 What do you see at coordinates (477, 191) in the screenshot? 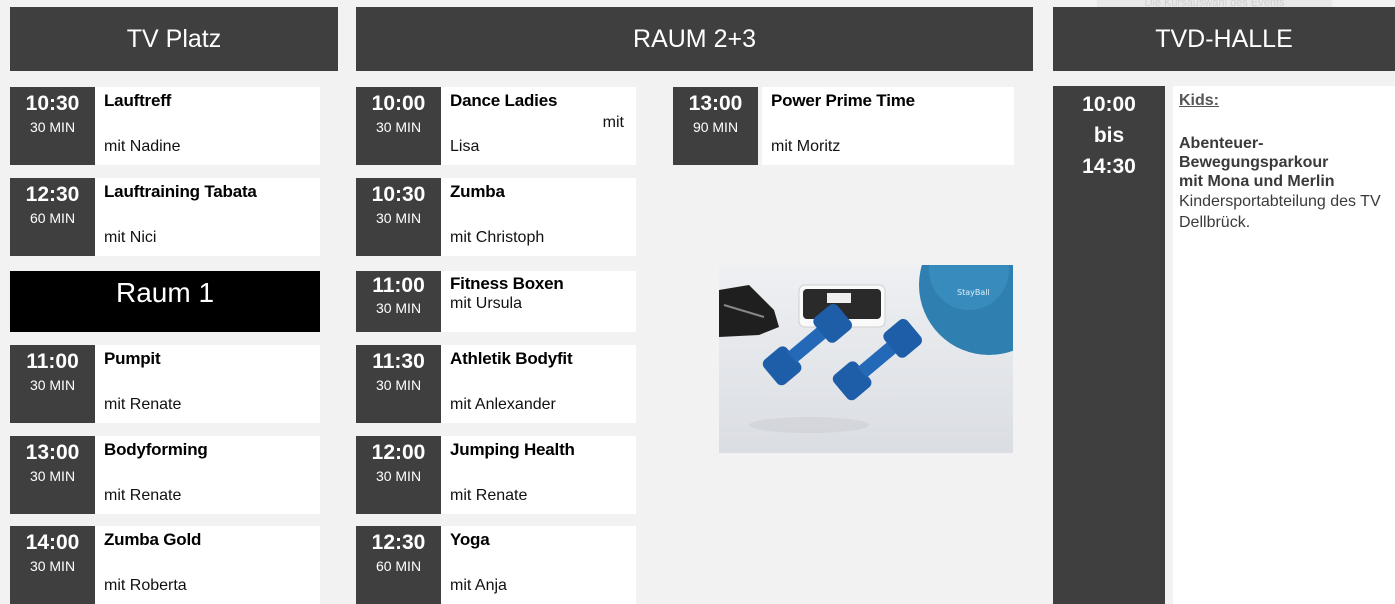
I see `course-title: Zumba` at bounding box center [477, 191].